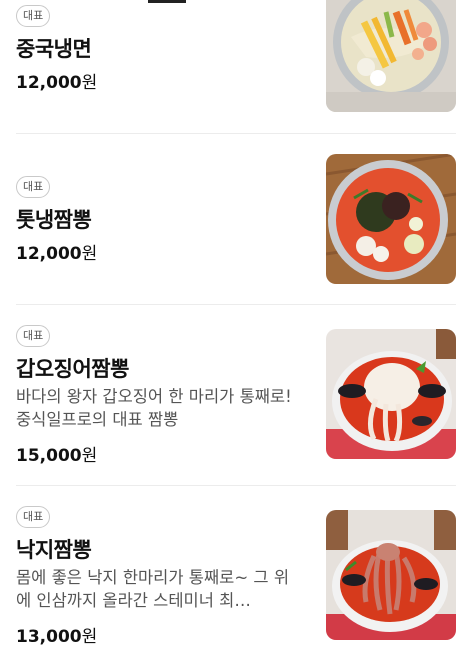 The width and height of the screenshot is (469, 664). Describe the element at coordinates (57, 456) in the screenshot. I see `menu-item-price: 15,000원` at that location.